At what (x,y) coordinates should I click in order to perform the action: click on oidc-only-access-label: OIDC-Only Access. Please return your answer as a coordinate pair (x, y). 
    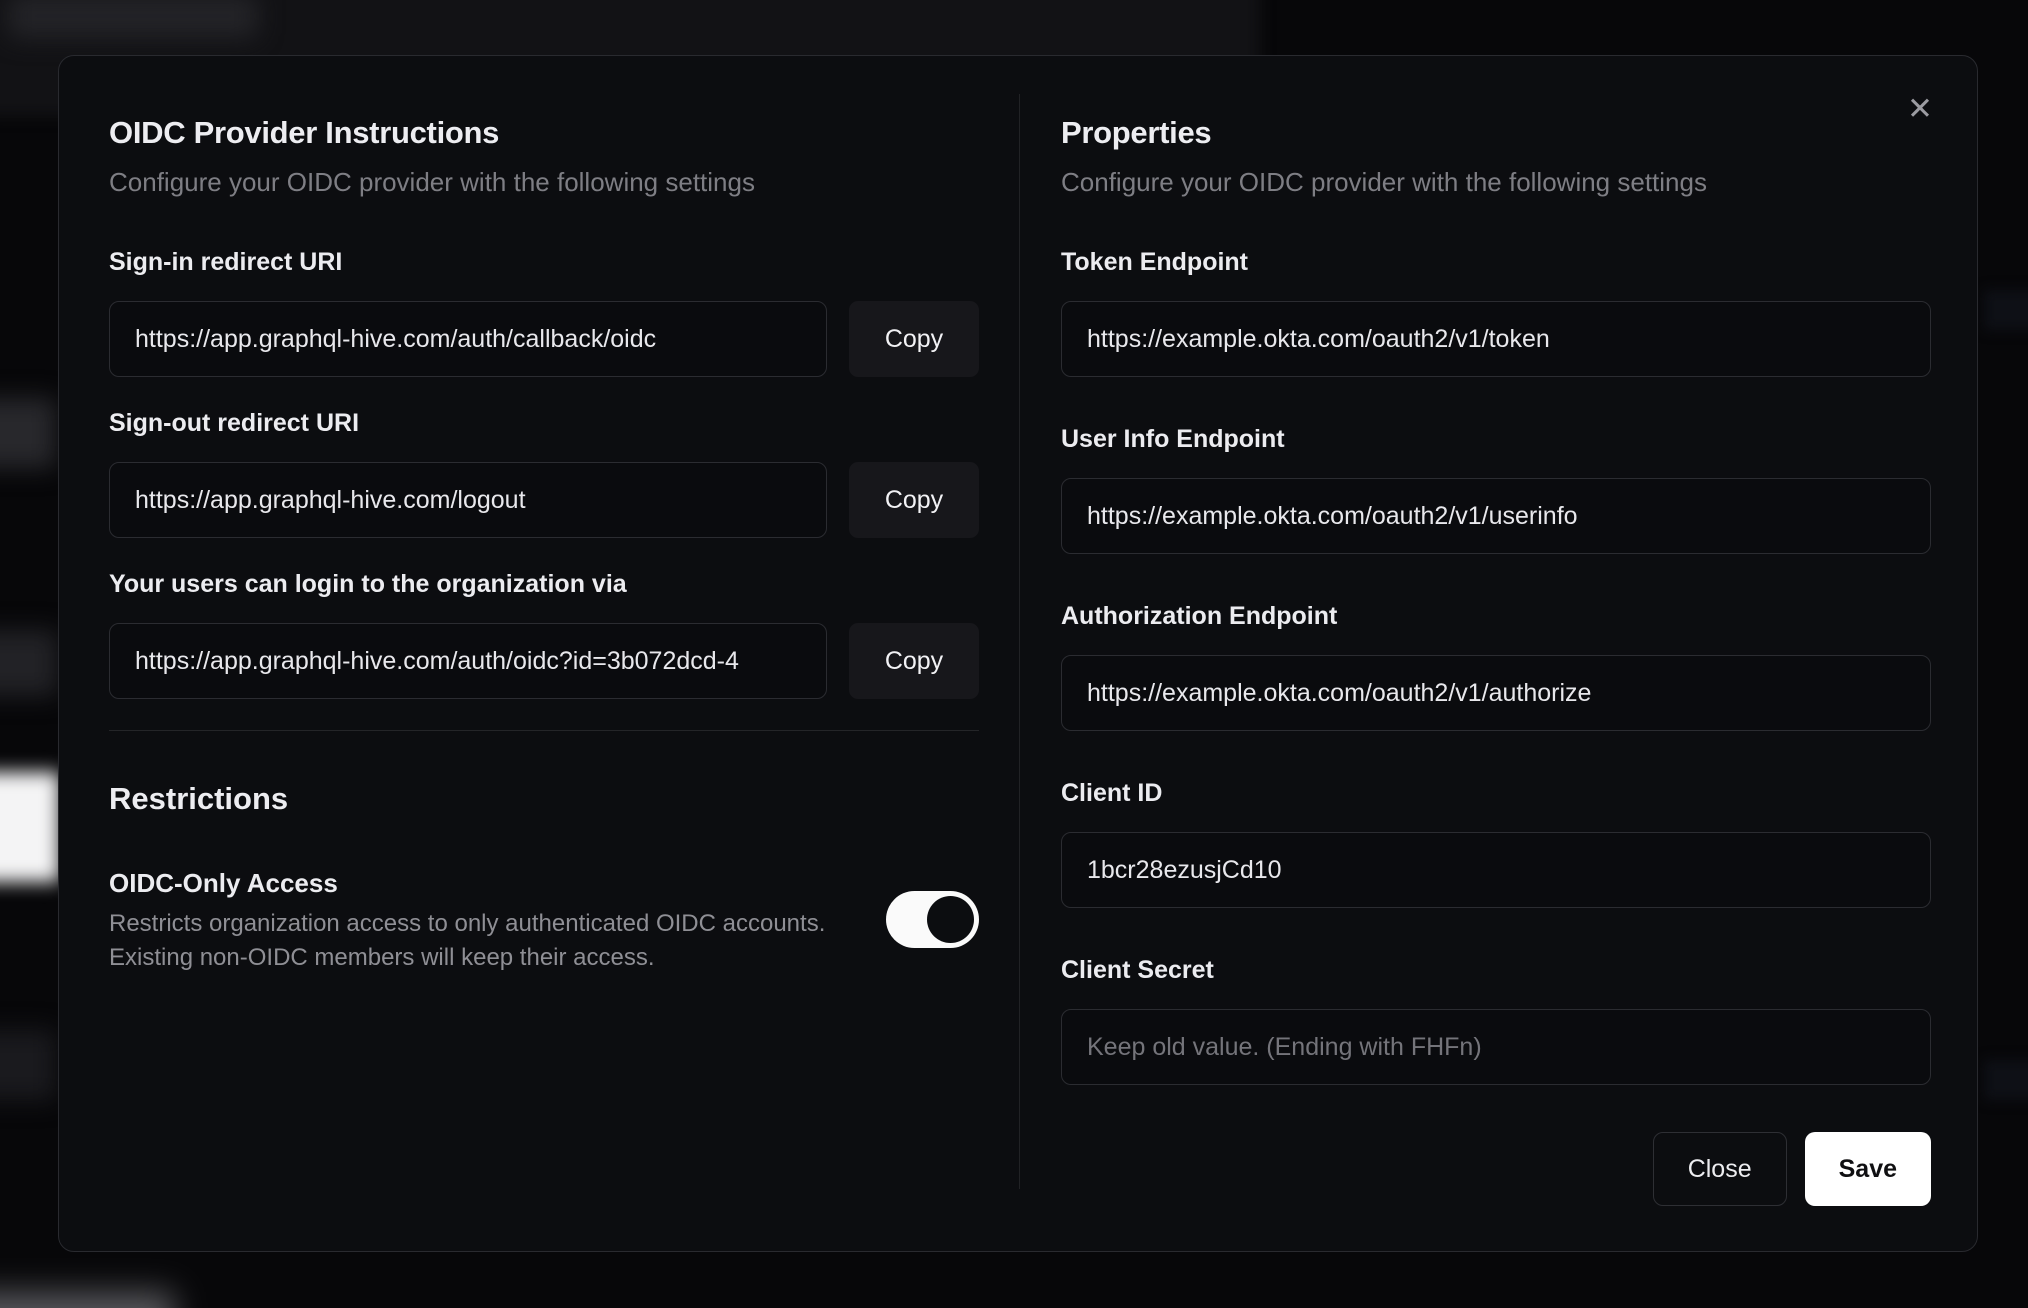
    Looking at the image, I should click on (223, 883).